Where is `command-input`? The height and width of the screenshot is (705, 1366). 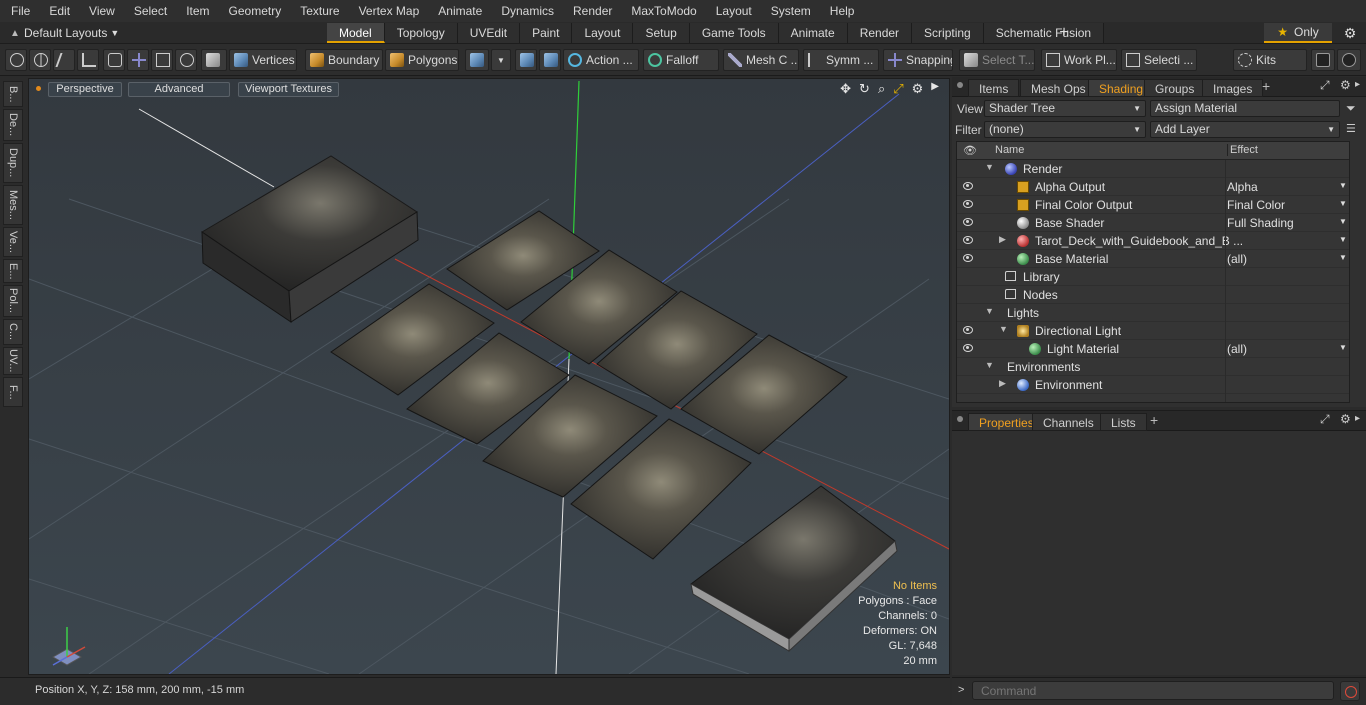 command-input is located at coordinates (1153, 690).